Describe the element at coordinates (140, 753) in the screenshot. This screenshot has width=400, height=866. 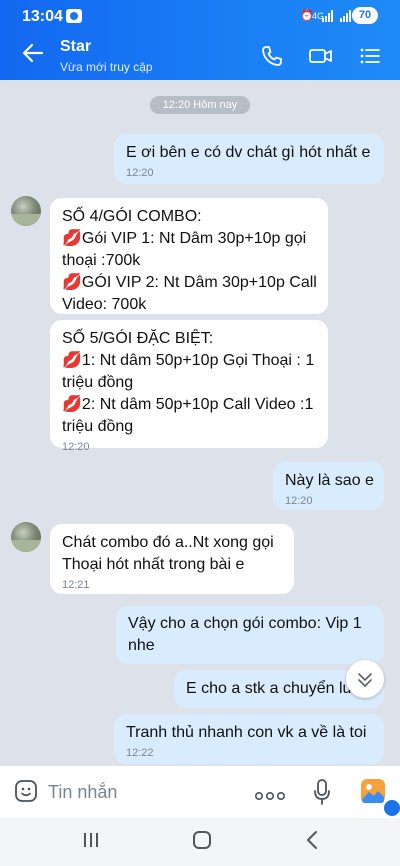
I see `message-time: 12:22` at that location.